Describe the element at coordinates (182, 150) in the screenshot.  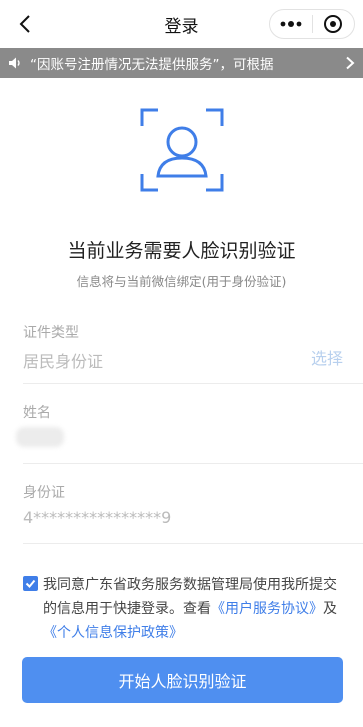
I see `face-scan-icon` at that location.